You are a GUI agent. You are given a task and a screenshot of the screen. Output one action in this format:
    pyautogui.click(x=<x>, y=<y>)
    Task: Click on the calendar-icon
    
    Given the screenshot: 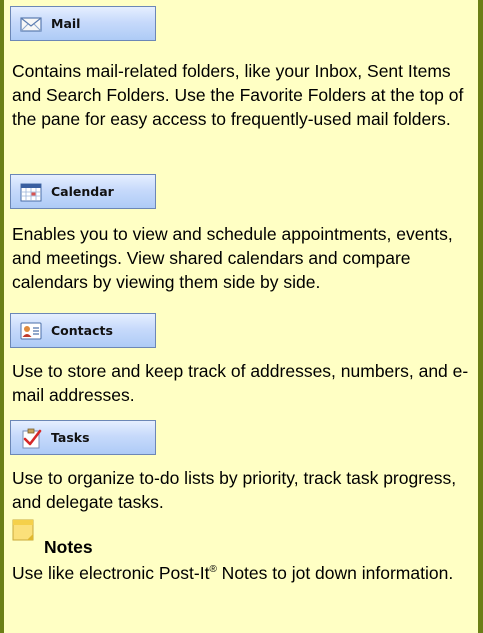 What is the action you would take?
    pyautogui.click(x=31, y=192)
    